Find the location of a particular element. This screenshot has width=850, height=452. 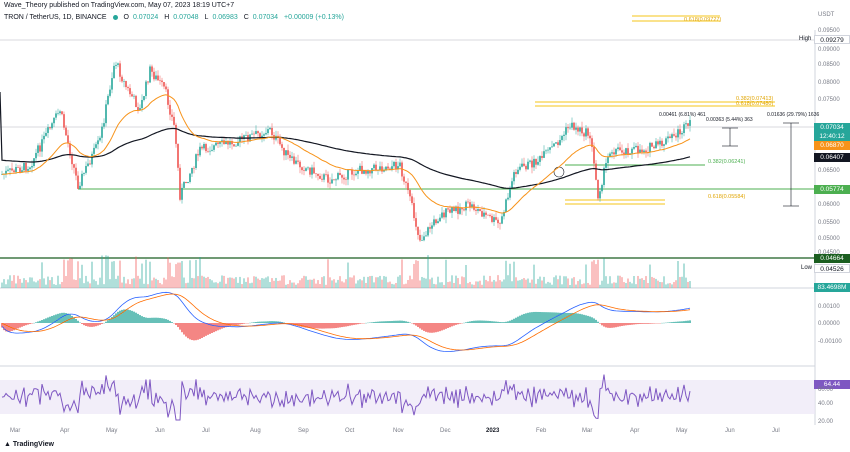

high-value: 0.09279 is located at coordinates (832, 39).